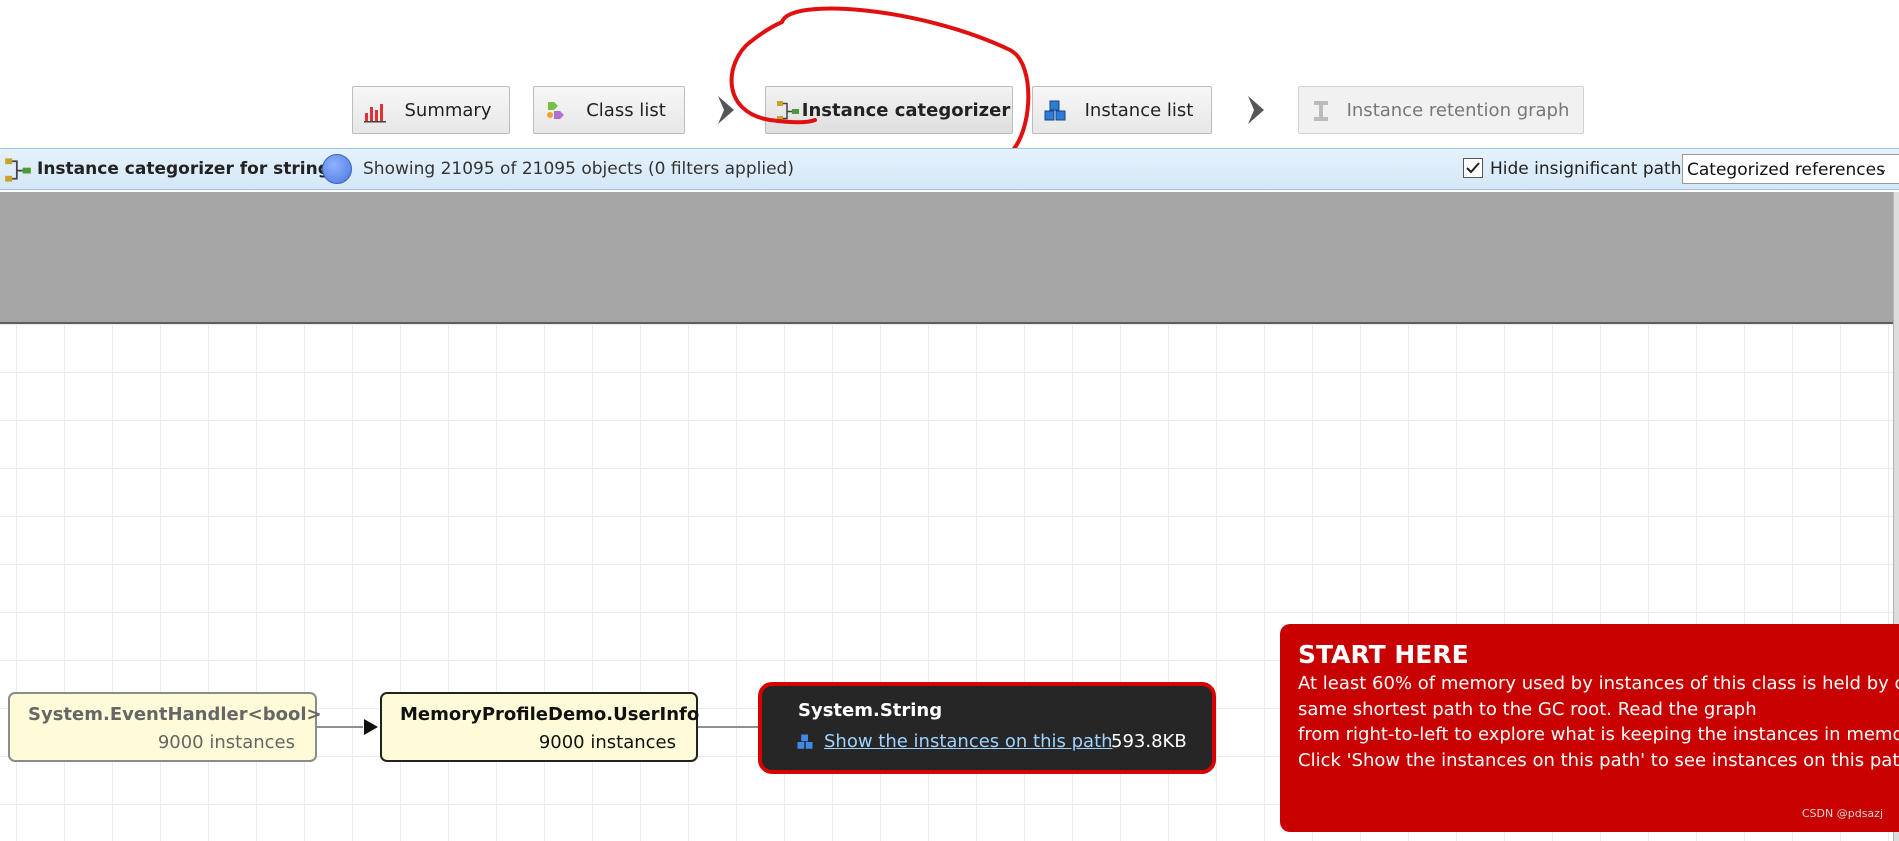 The height and width of the screenshot is (841, 1899). I want to click on page-title: Instance categorizer for string, so click(183, 169).